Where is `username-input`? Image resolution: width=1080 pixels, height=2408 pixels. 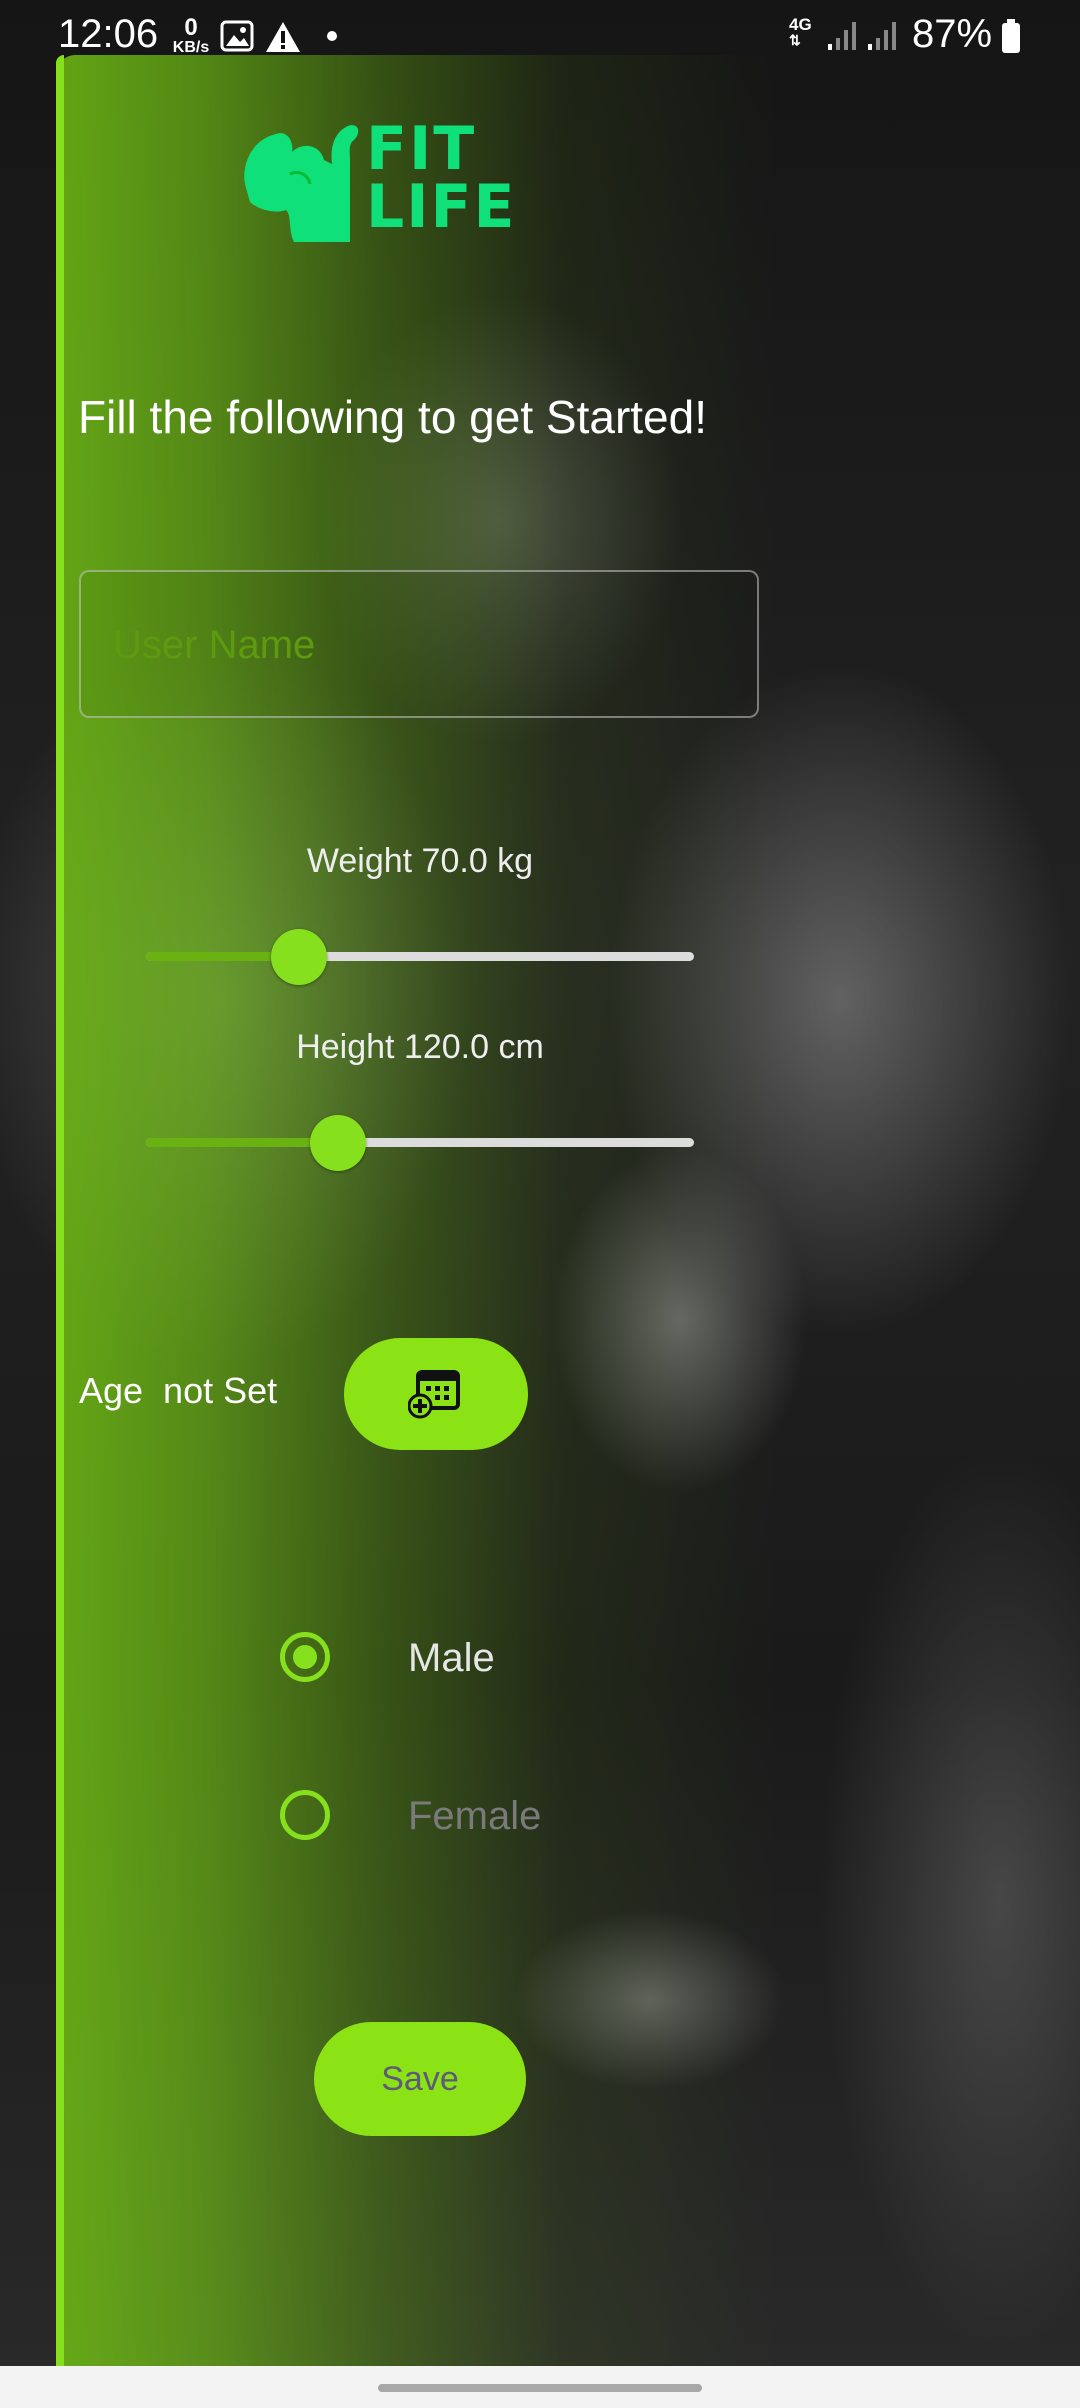 username-input is located at coordinates (423, 645).